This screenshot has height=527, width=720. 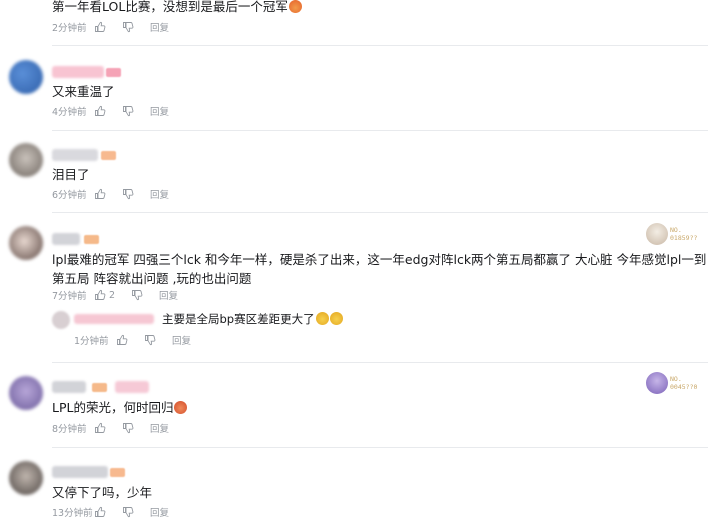 I want to click on reply-username, so click(x=114, y=319).